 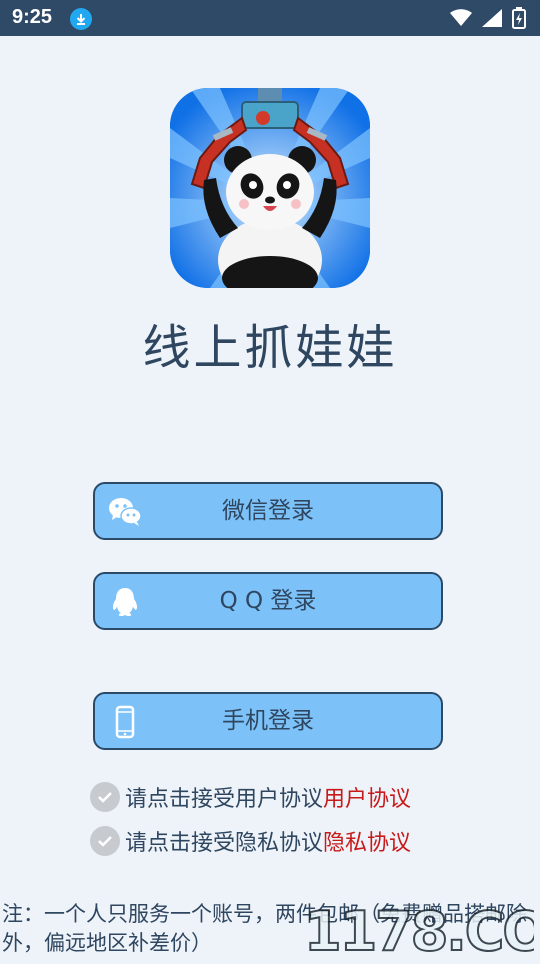 I want to click on status-time: 9:25, so click(x=32, y=17).